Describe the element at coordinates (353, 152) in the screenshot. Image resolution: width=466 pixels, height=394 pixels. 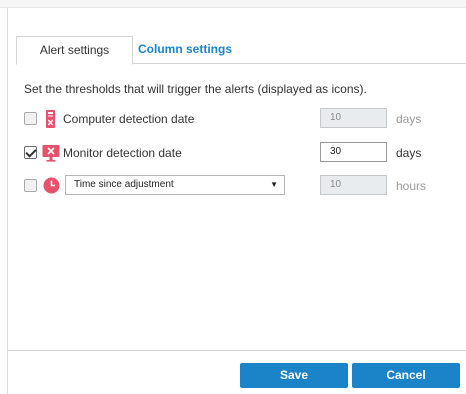
I see `monitor-detection-threshold-input: 30` at that location.